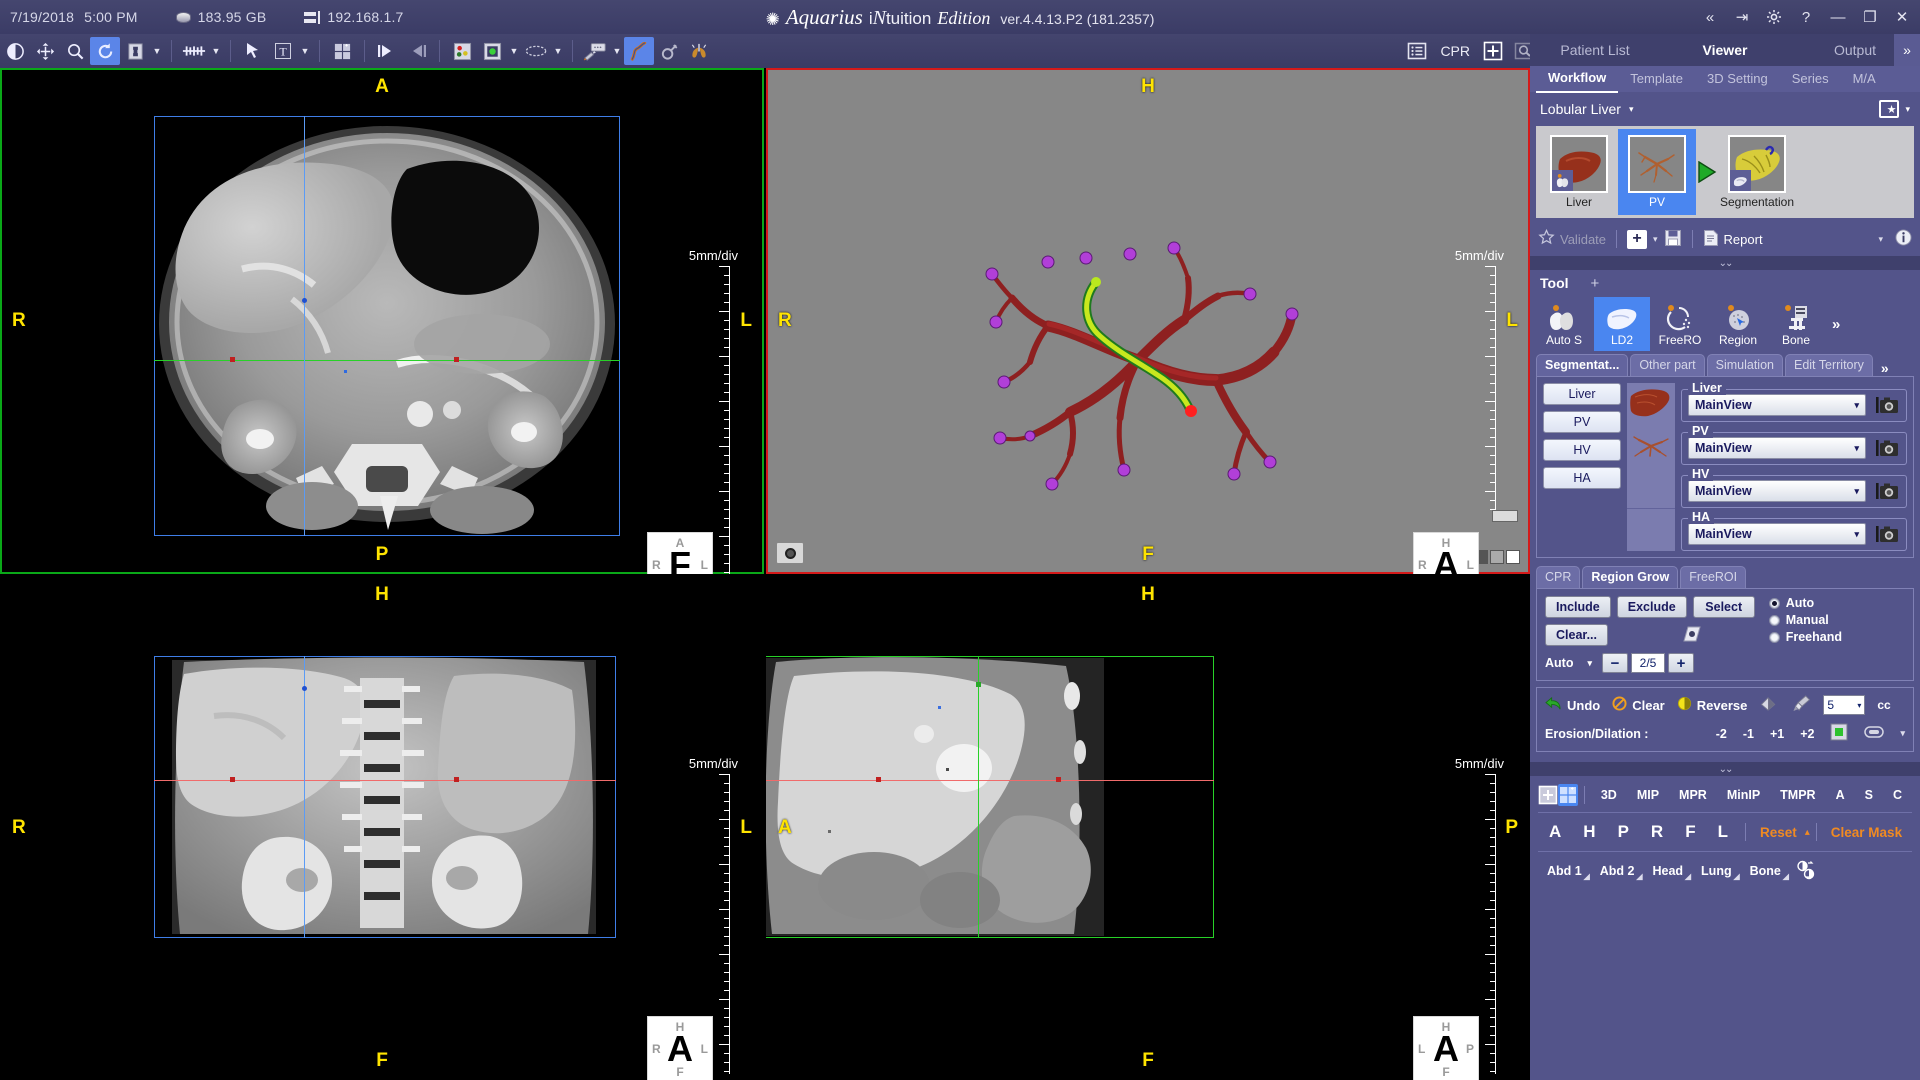 This screenshot has width=1920, height=1080. Describe the element at coordinates (1595, 283) in the screenshot. I see `tool-add-icon: +` at that location.